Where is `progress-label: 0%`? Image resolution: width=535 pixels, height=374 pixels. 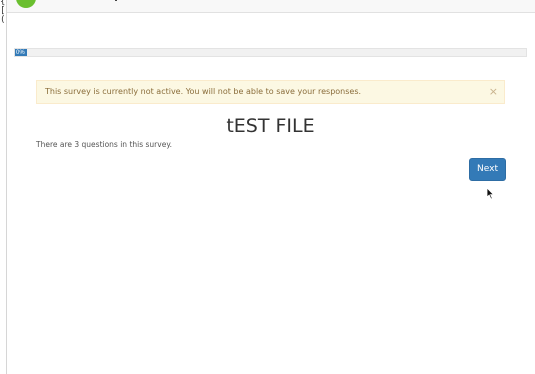 progress-label: 0% is located at coordinates (20, 53).